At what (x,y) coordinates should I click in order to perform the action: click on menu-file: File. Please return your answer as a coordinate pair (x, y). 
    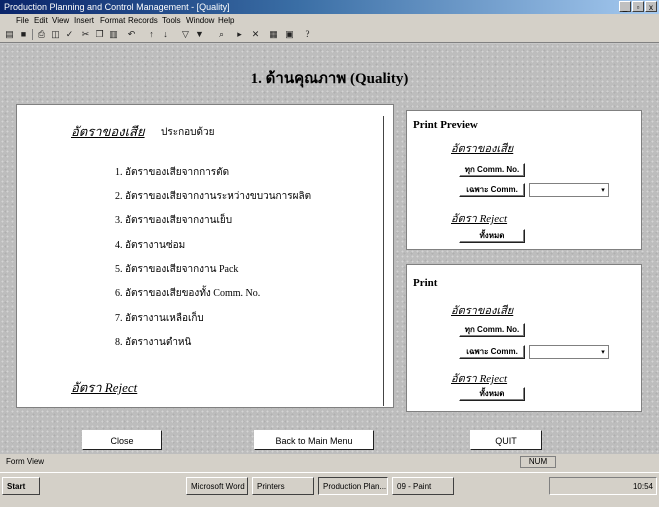
    Looking at the image, I should click on (22, 20).